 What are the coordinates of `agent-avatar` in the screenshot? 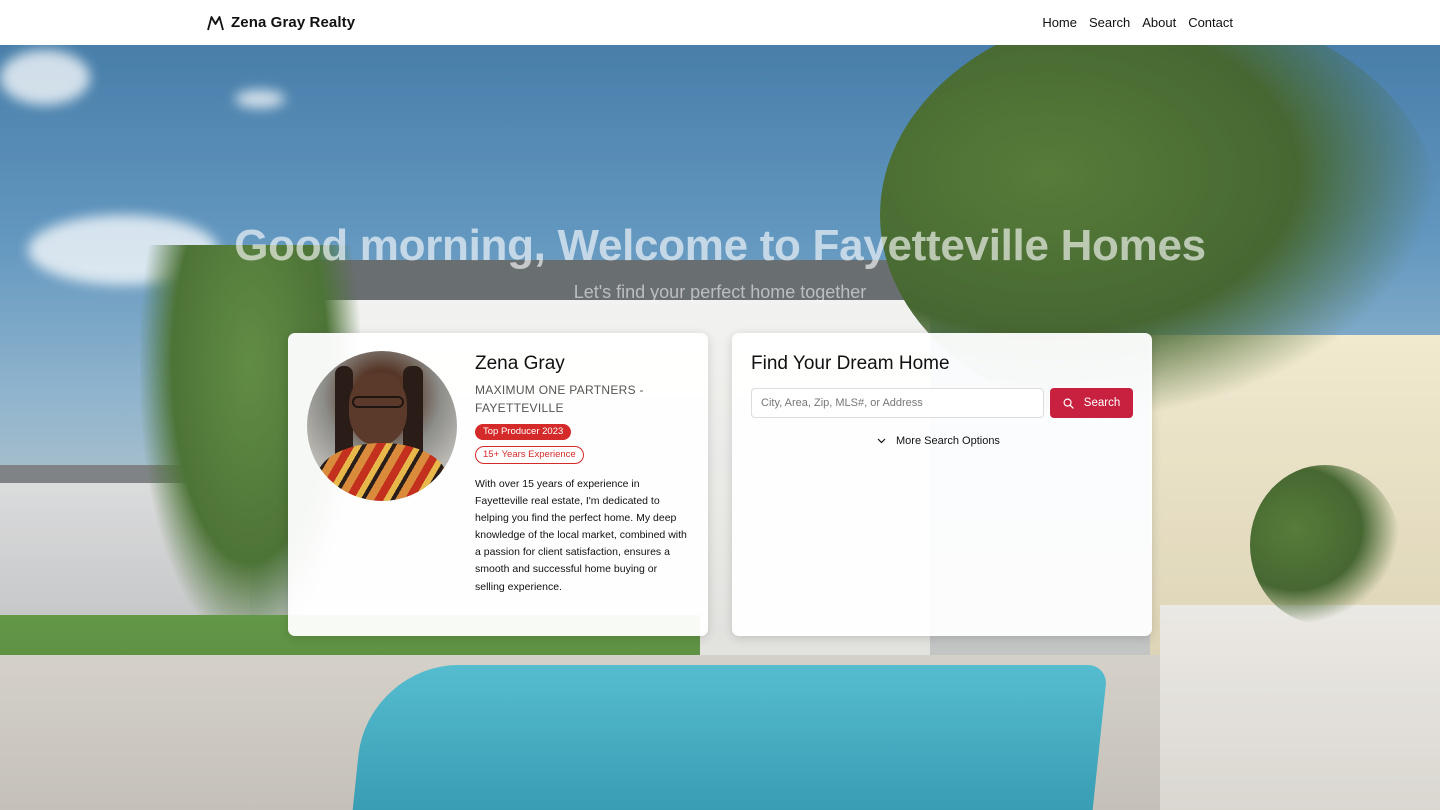 It's located at (382, 426).